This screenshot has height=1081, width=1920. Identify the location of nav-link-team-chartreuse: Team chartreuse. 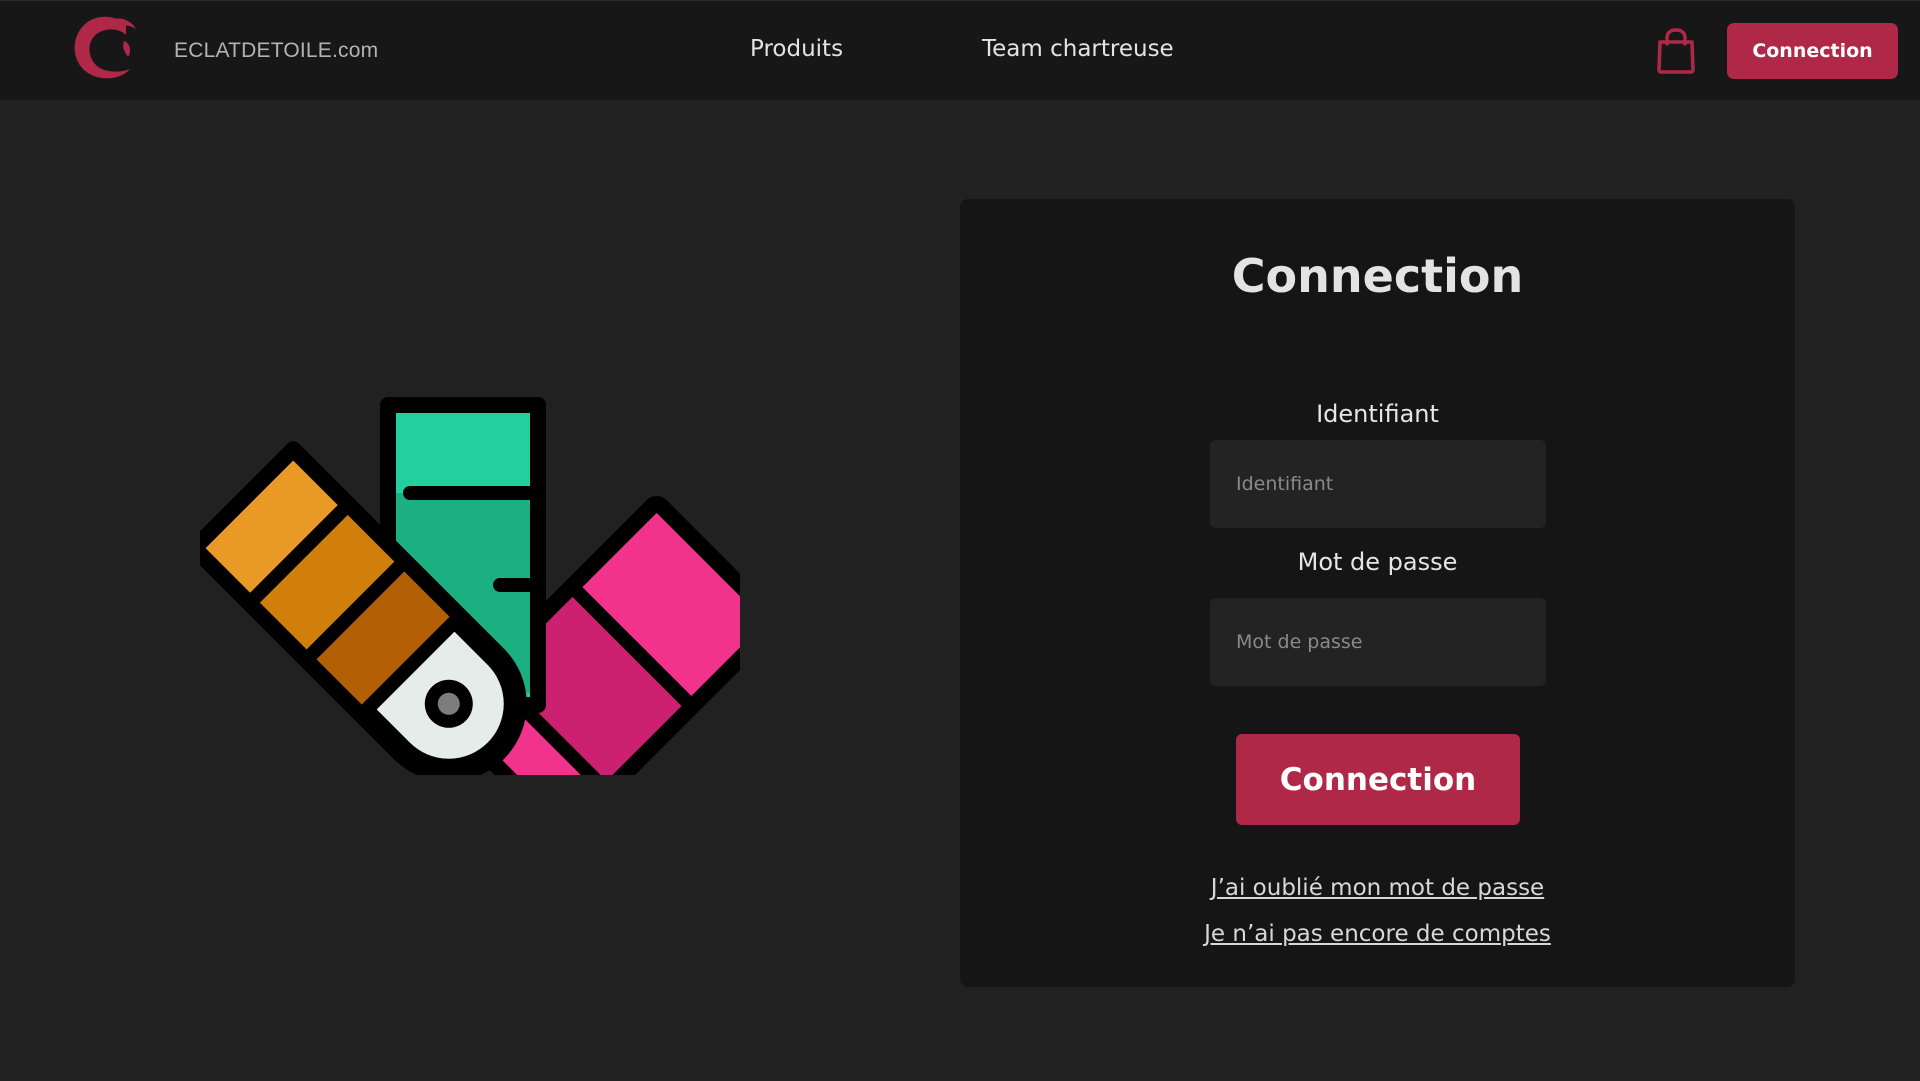
(1078, 49).